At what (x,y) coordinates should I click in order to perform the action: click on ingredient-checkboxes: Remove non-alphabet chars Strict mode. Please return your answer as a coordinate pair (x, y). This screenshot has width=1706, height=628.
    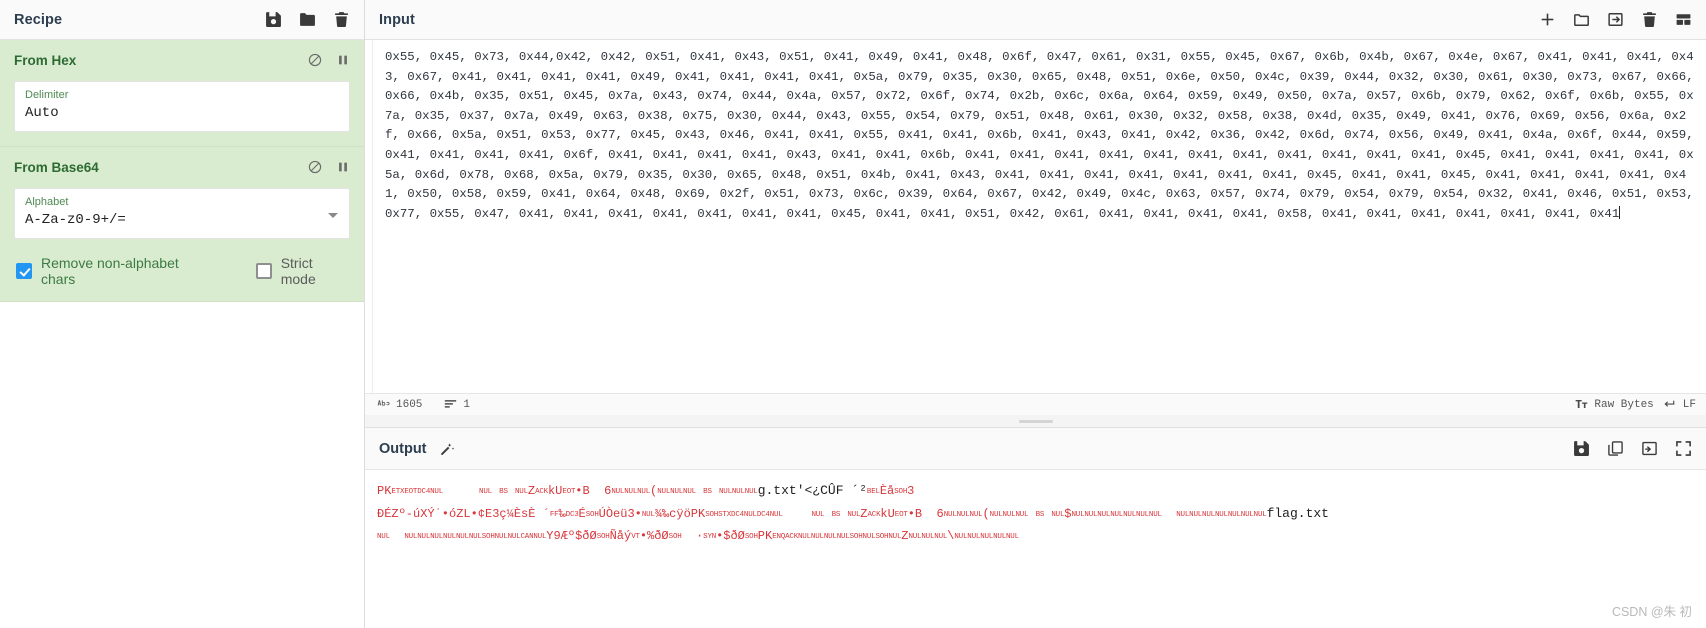
    Looking at the image, I should click on (182, 271).